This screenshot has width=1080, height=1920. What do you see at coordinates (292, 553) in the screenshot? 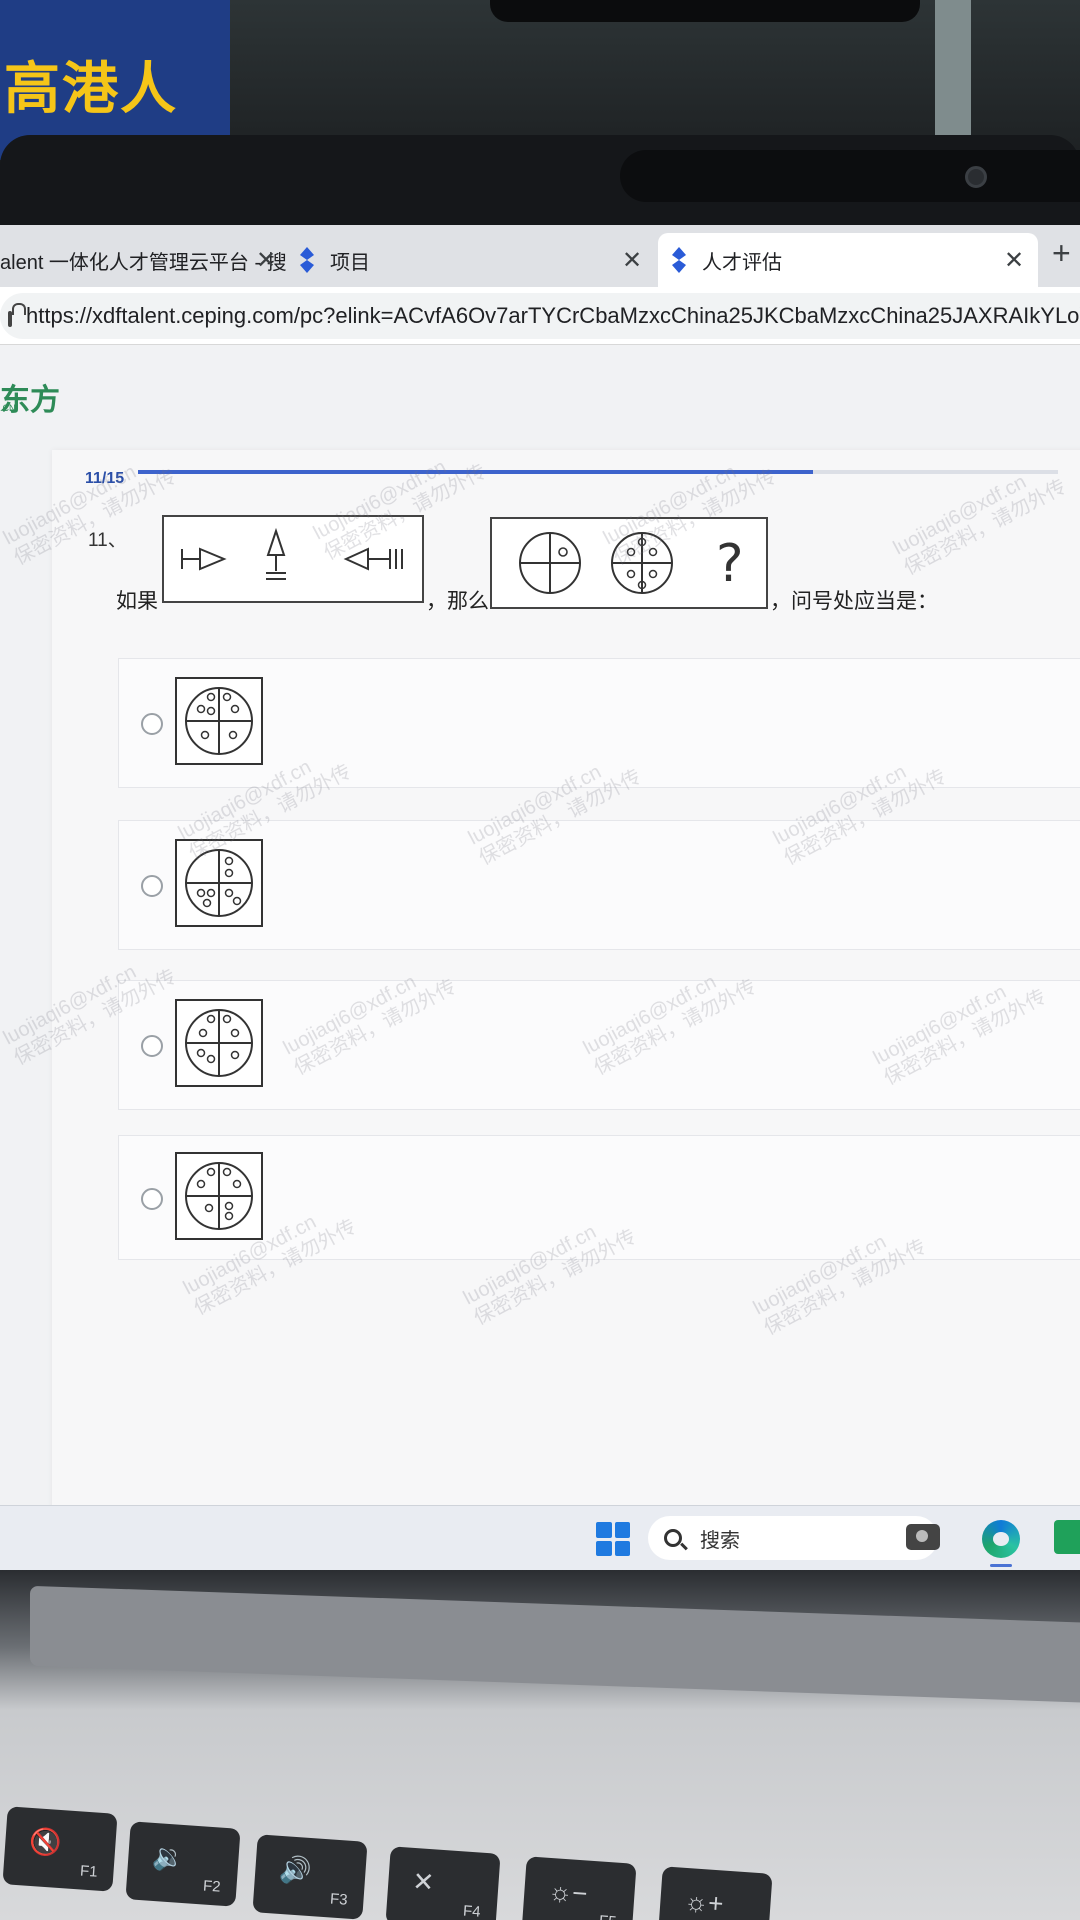
I see `arrow-symbols-figure` at bounding box center [292, 553].